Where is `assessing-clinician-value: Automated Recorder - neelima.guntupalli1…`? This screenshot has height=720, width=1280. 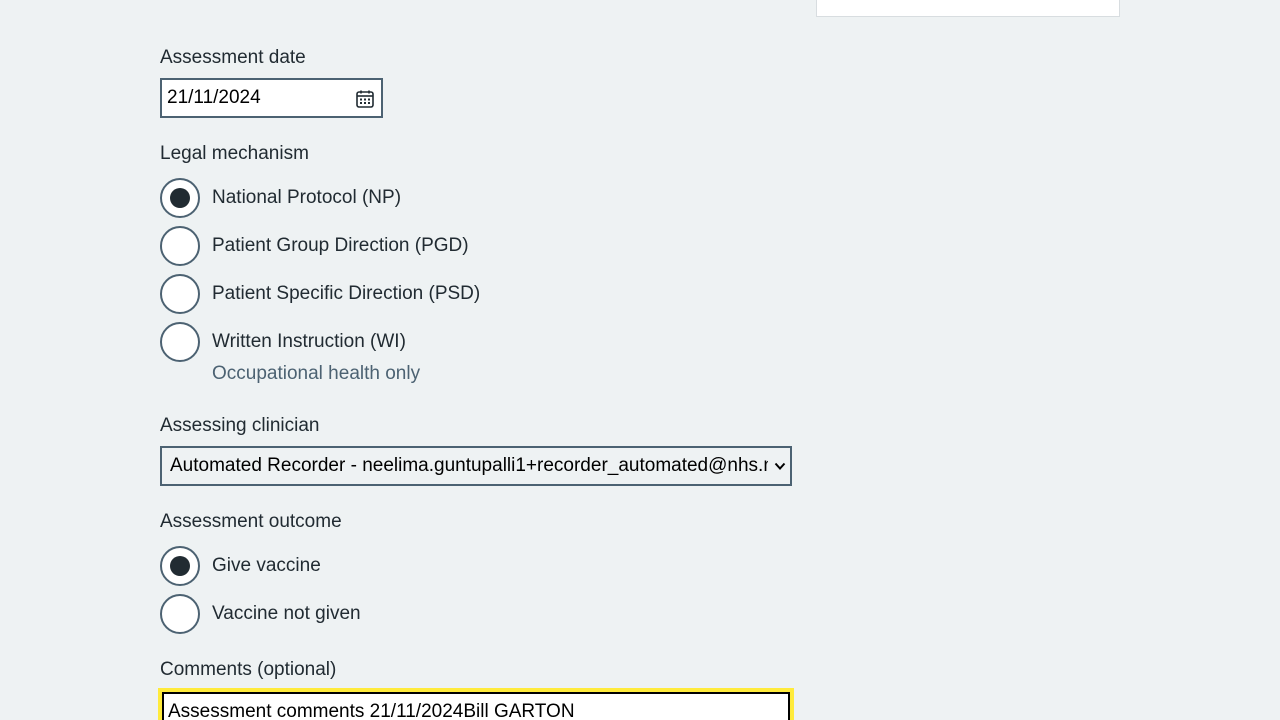
assessing-clinician-value: Automated Recorder - neelima.guntupalli1… is located at coordinates (469, 465).